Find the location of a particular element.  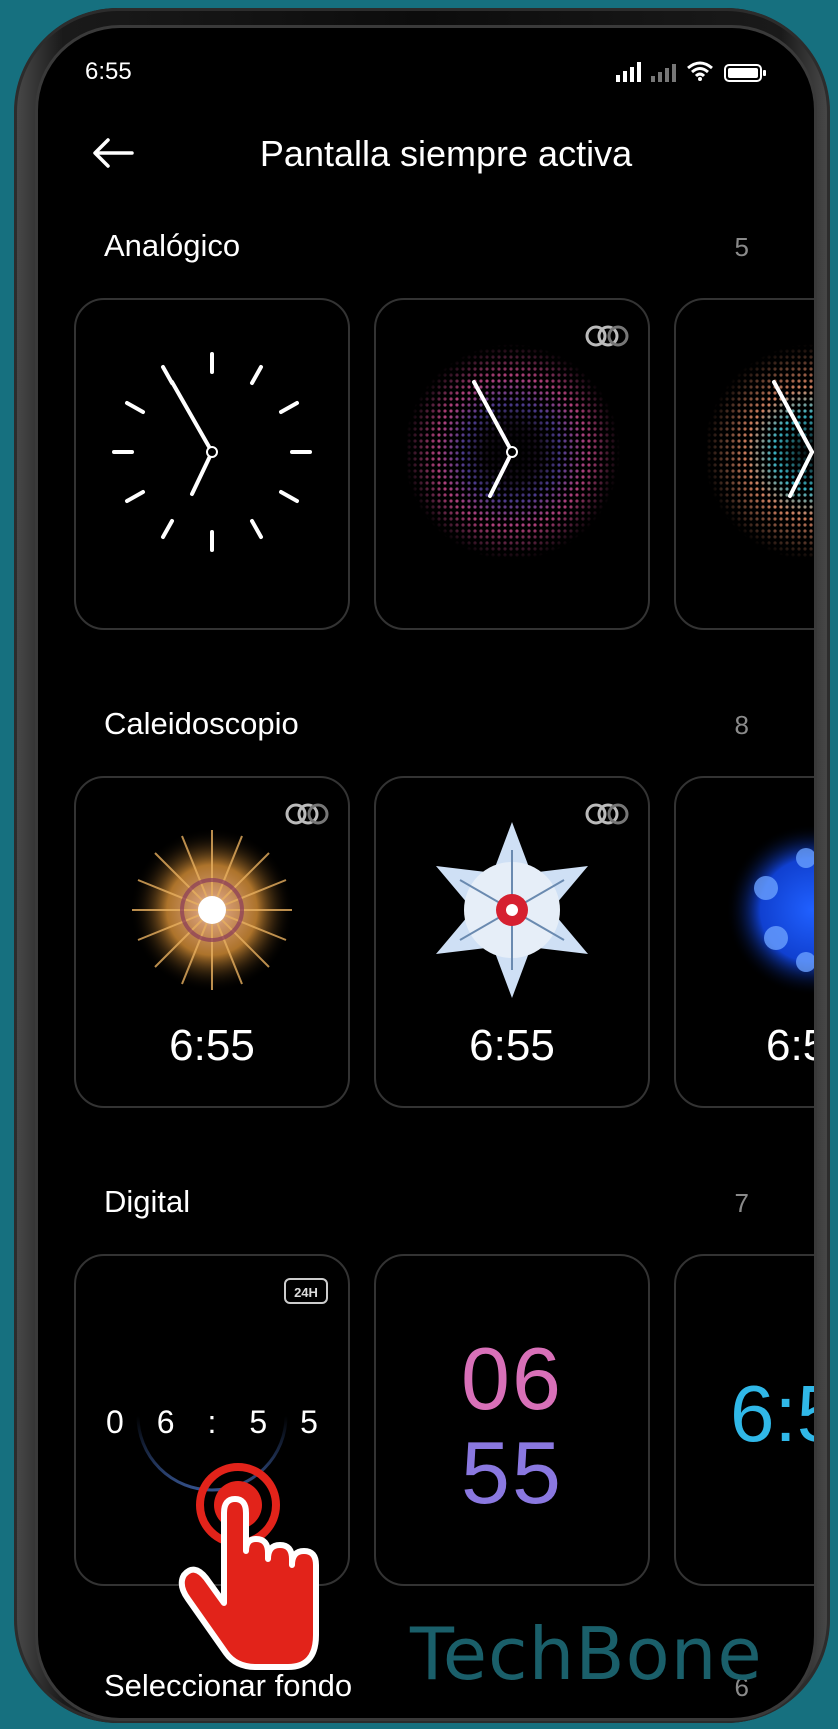

kaleidoscope-blue-icon is located at coordinates (770, 910).